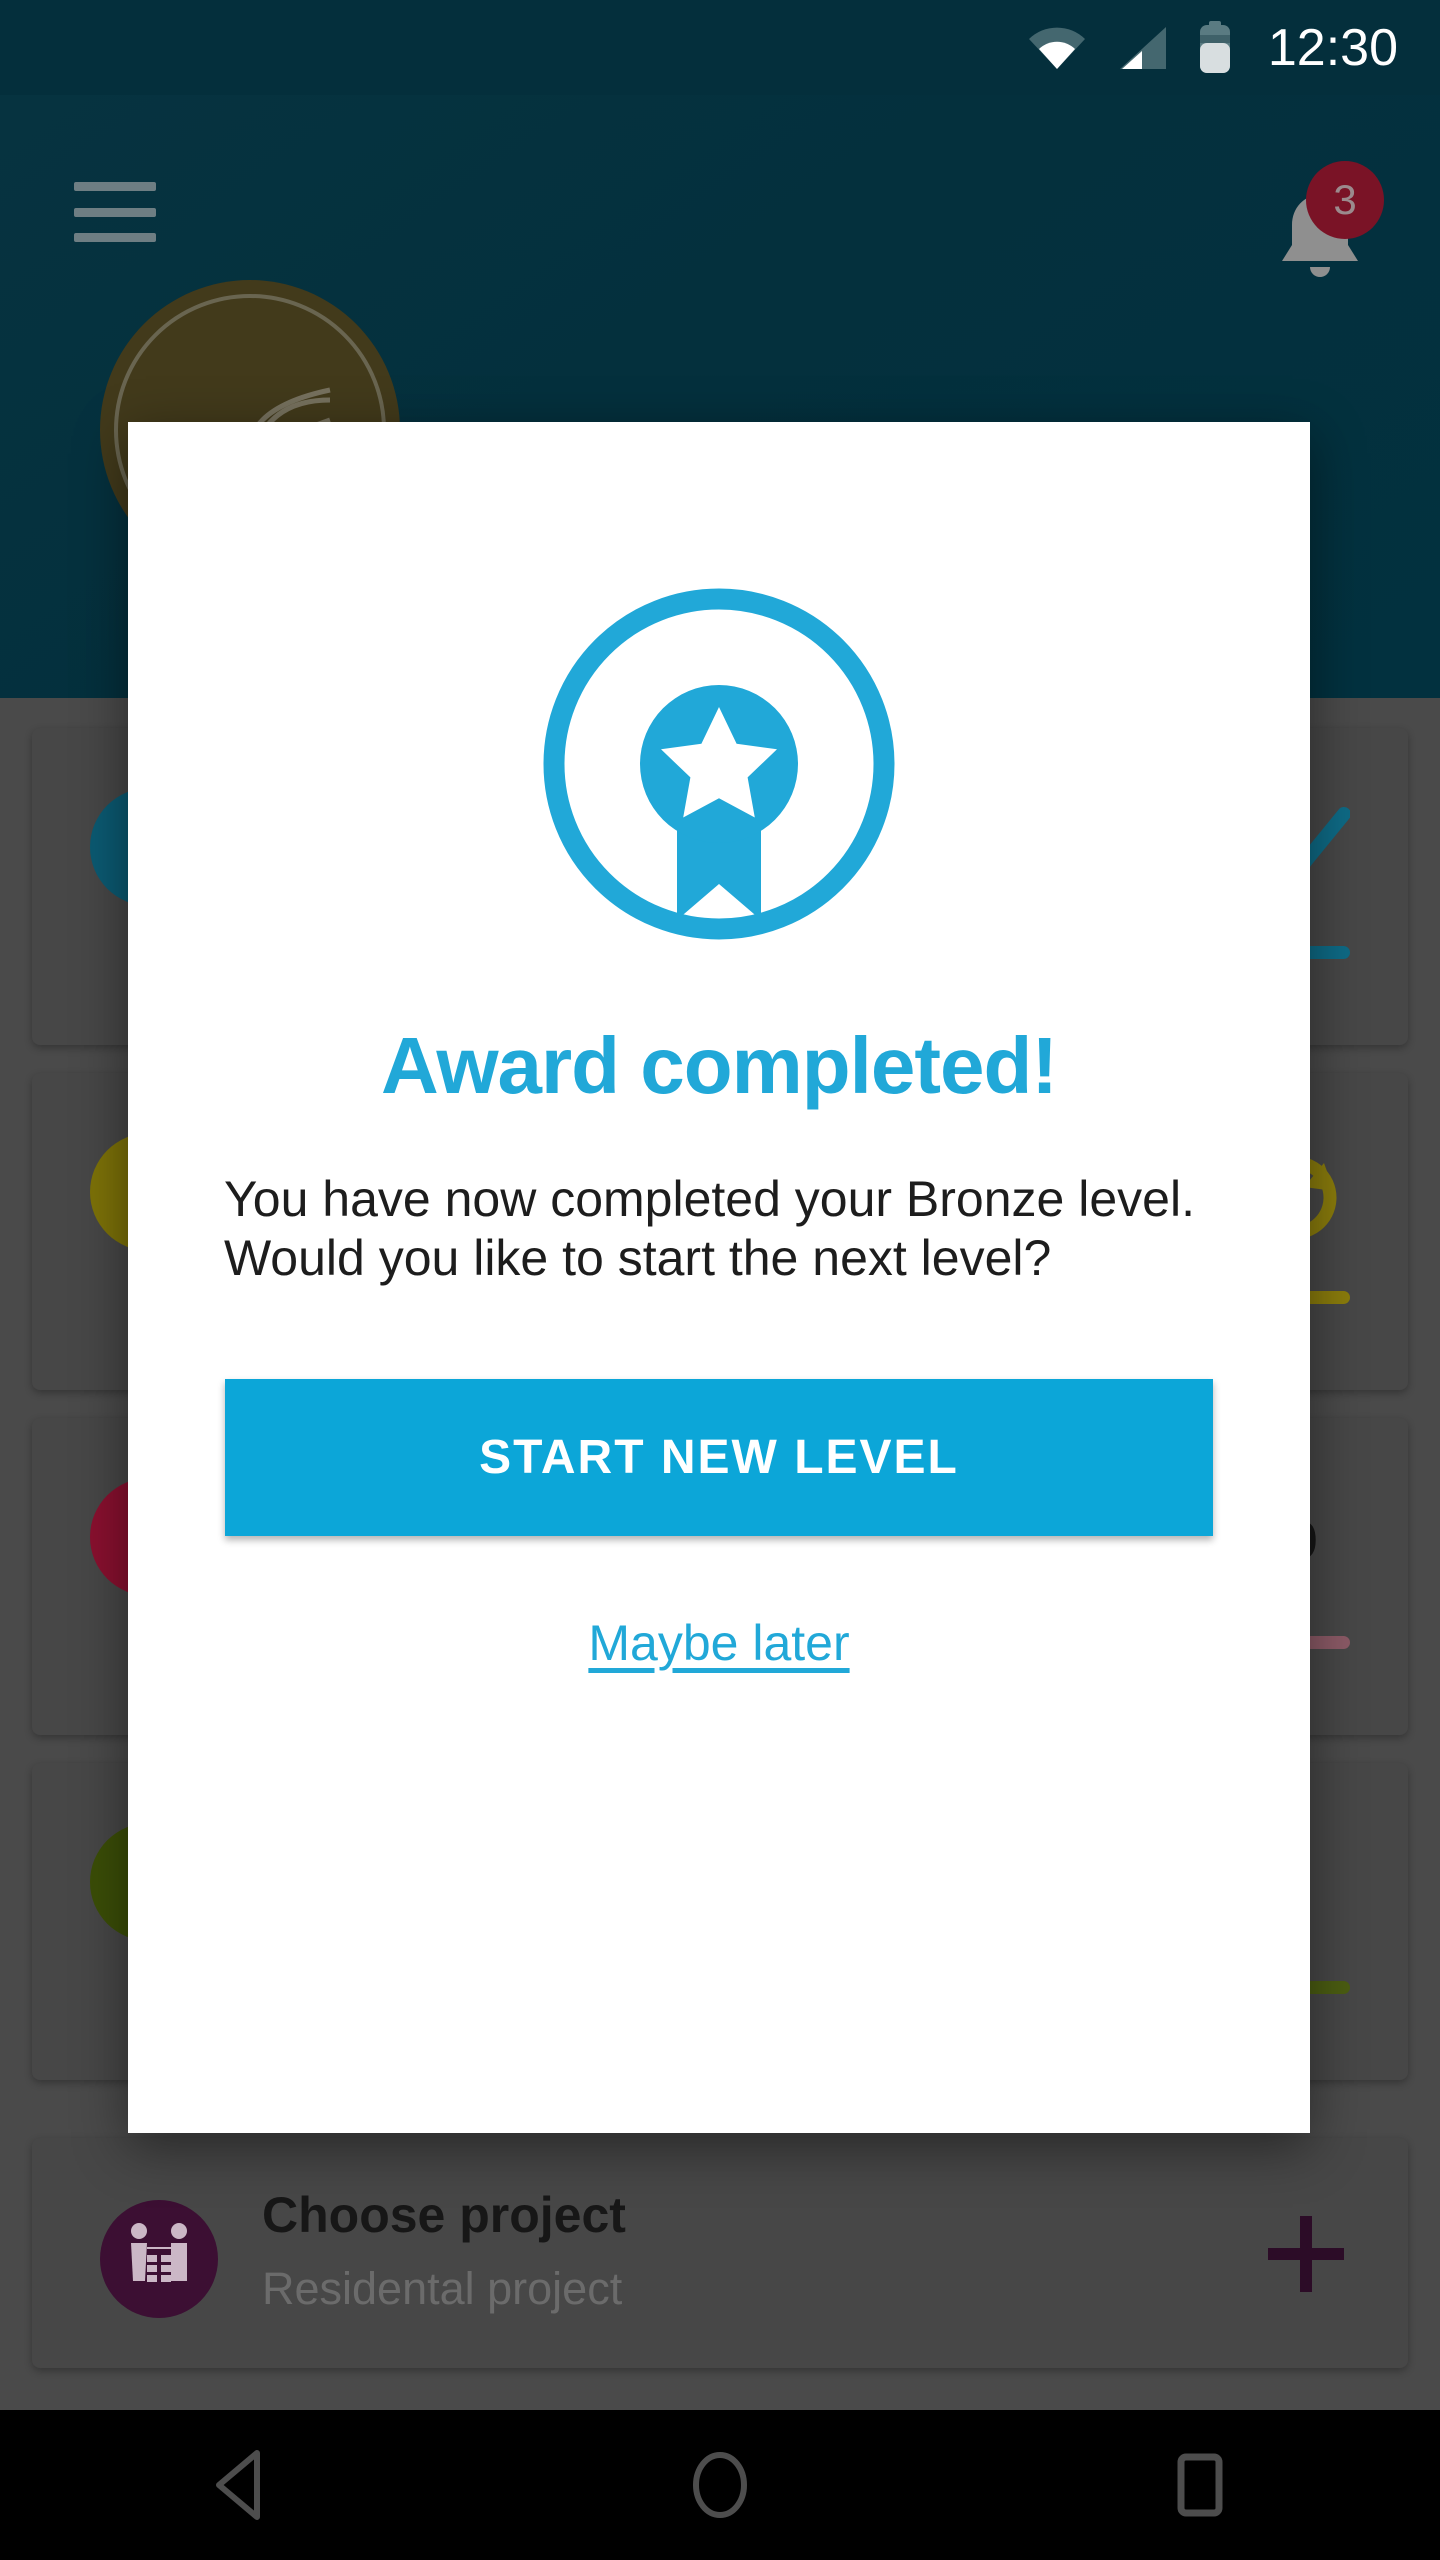 This screenshot has width=1440, height=2560. I want to click on dialog-title: Award completed!, so click(719, 1065).